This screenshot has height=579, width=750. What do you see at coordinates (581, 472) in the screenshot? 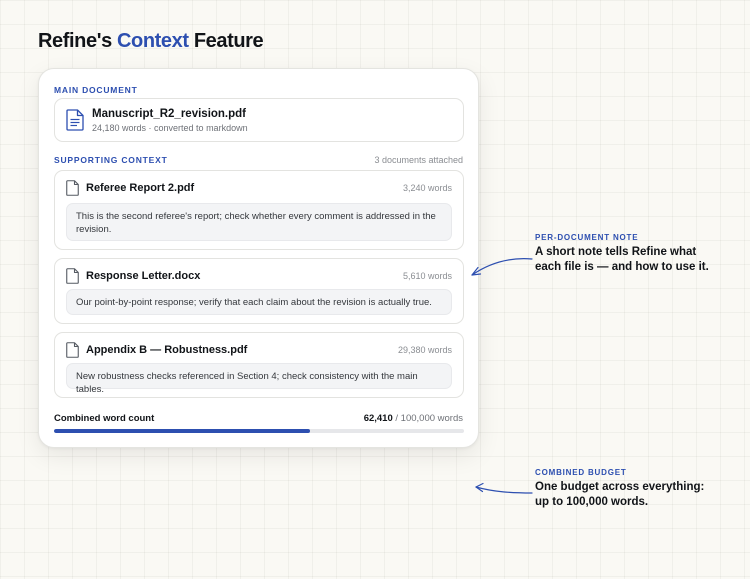
I see `combined-budget-label: COMBINED BUDGET` at bounding box center [581, 472].